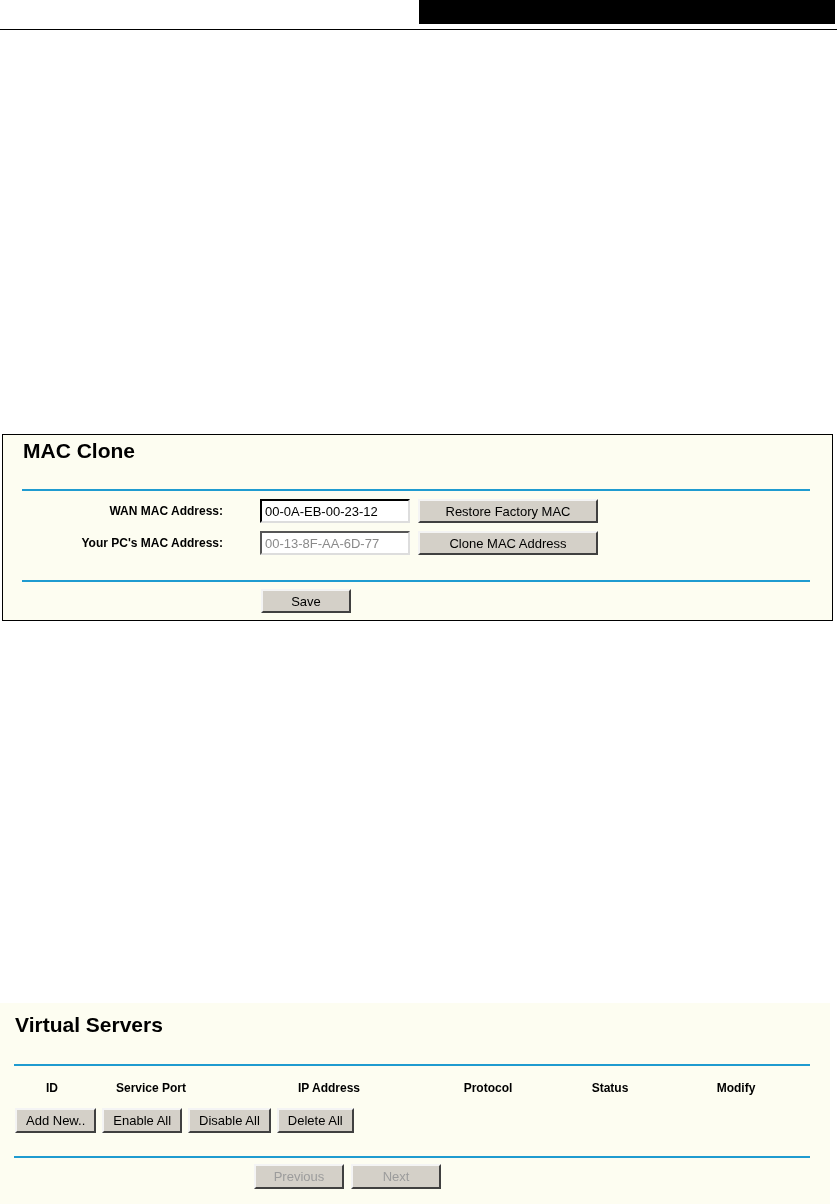 Image resolution: width=837 pixels, height=1204 pixels. Describe the element at coordinates (315, 1120) in the screenshot. I see `action-button: Delete All` at that location.